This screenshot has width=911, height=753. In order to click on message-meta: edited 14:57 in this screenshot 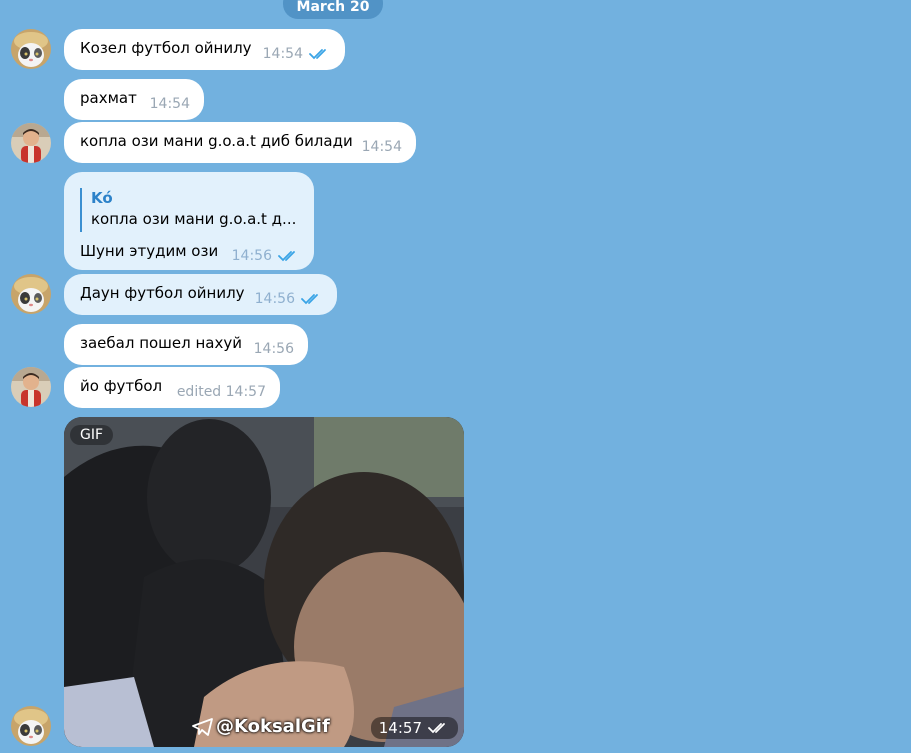, I will do `click(221, 392)`.